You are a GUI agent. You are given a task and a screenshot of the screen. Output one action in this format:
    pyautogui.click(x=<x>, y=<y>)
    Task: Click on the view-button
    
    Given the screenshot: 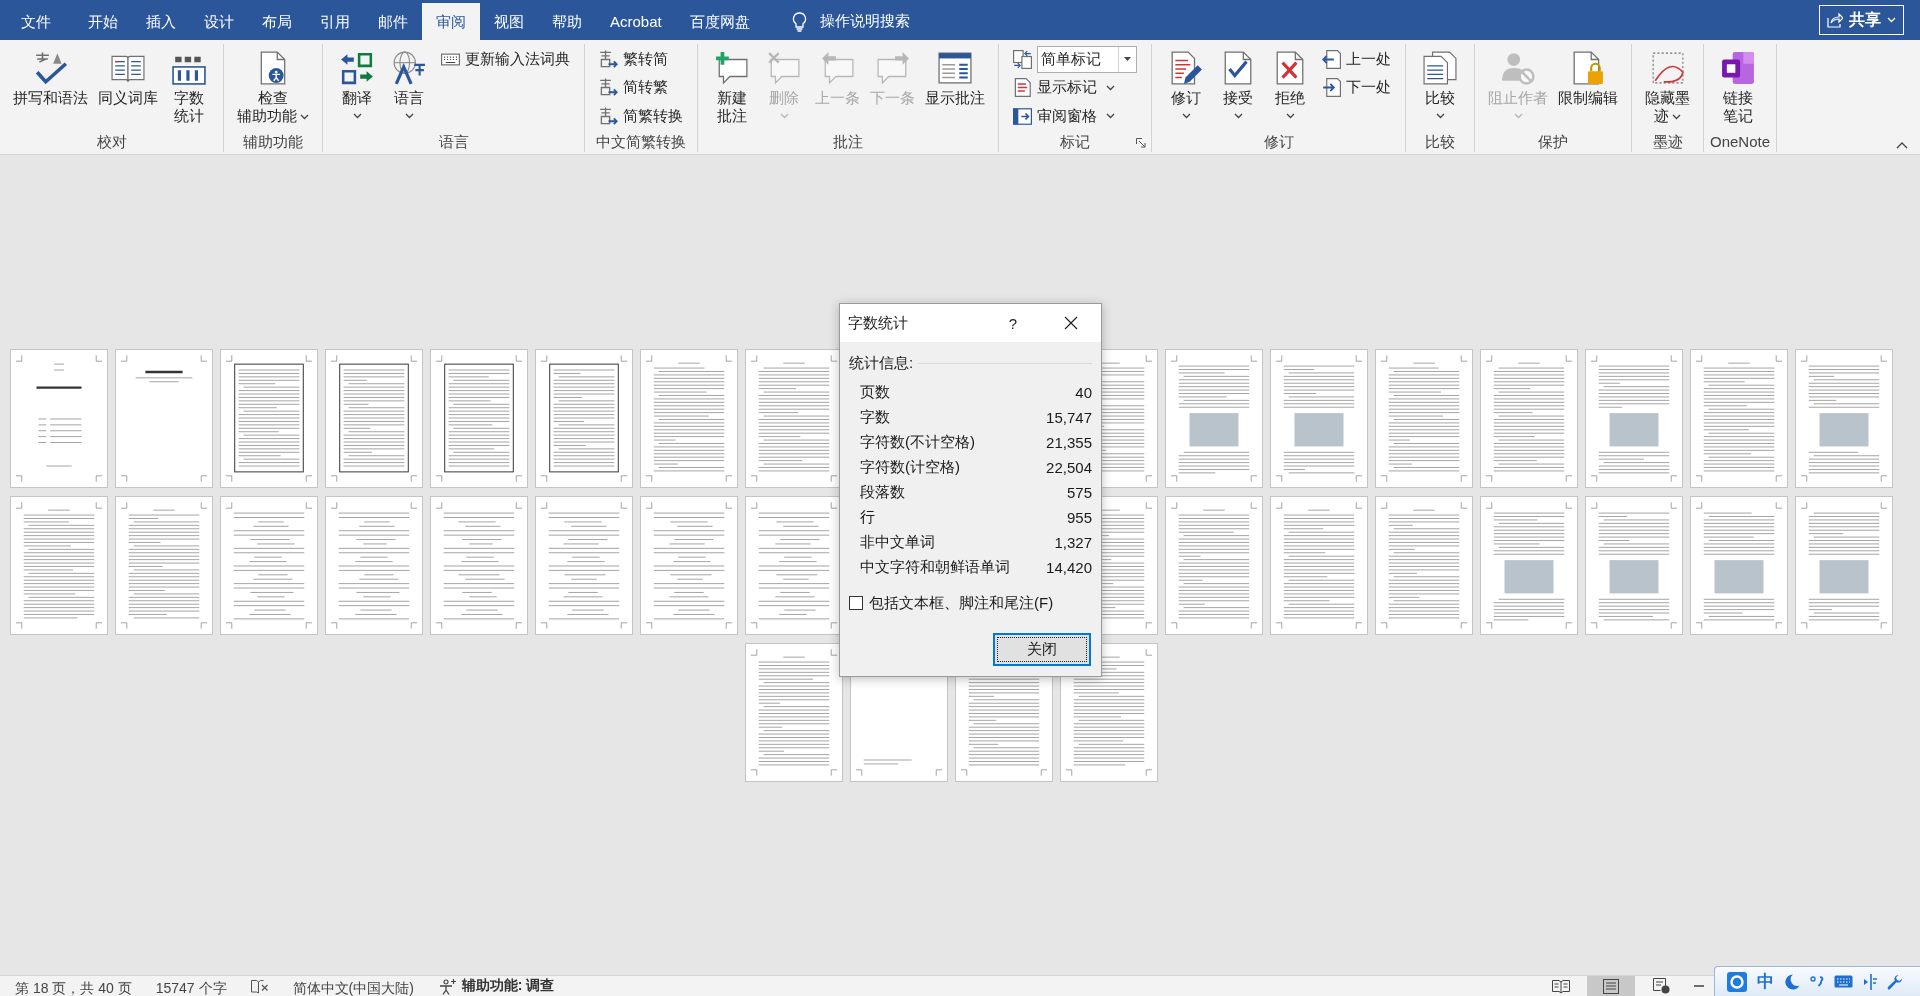 What is the action you would take?
    pyautogui.click(x=1611, y=986)
    